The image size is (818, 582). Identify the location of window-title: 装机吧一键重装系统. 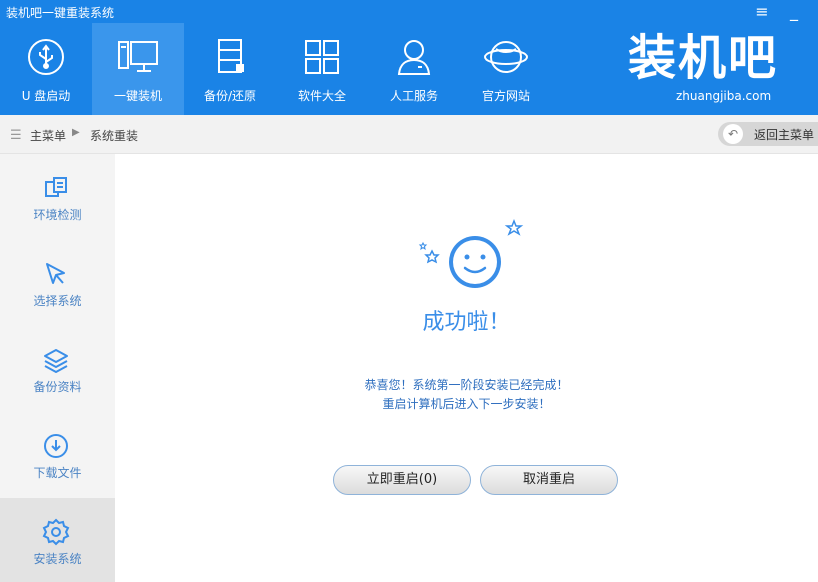
(60, 13).